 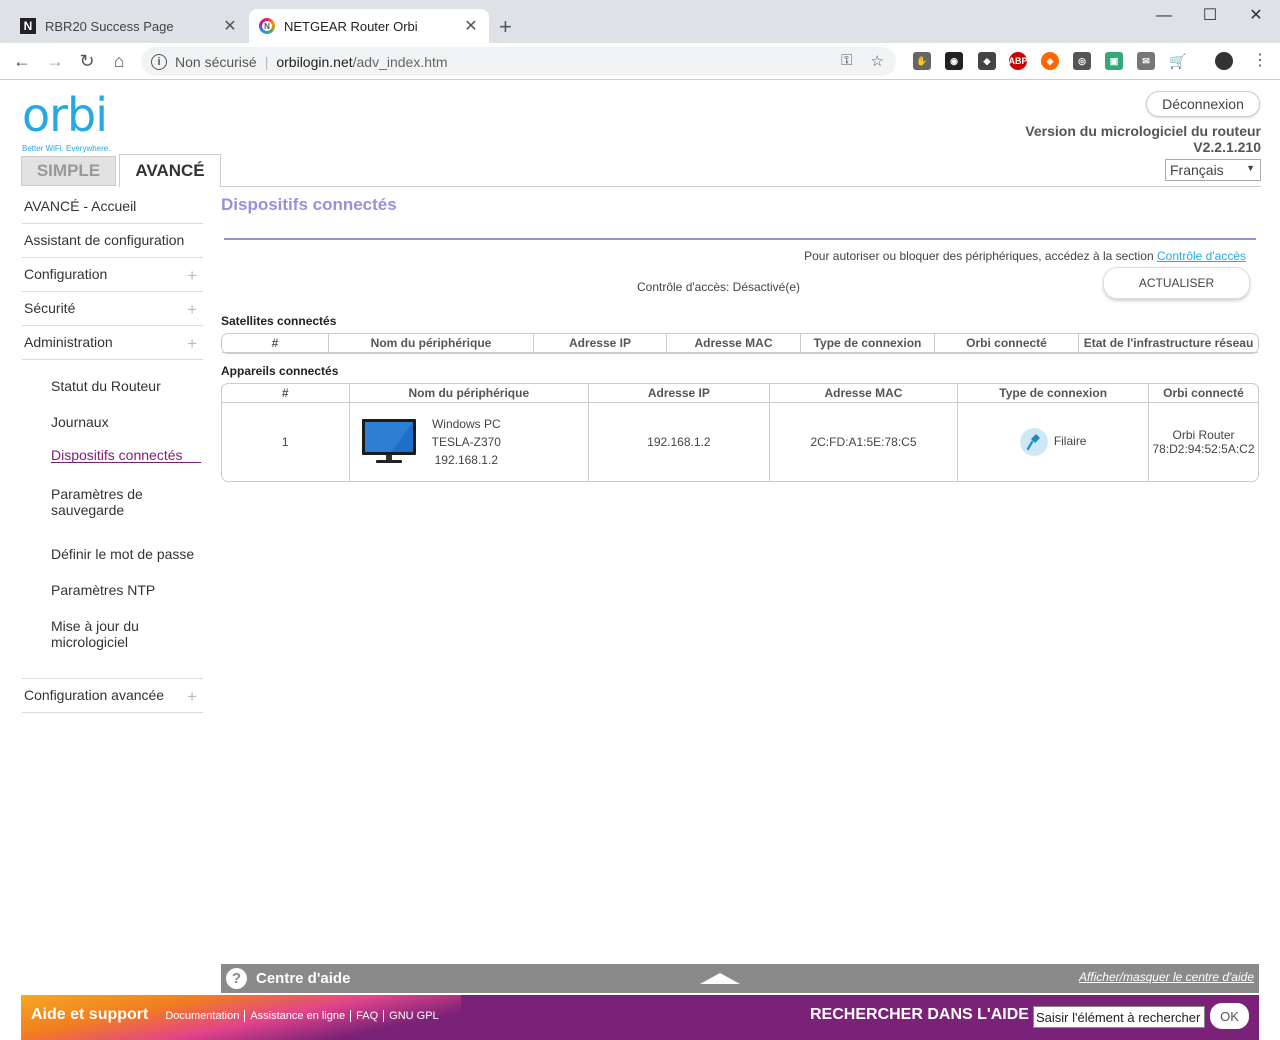 What do you see at coordinates (122, 554) in the screenshot?
I see `sidebar-item-set-password: Définir le mot de passe` at bounding box center [122, 554].